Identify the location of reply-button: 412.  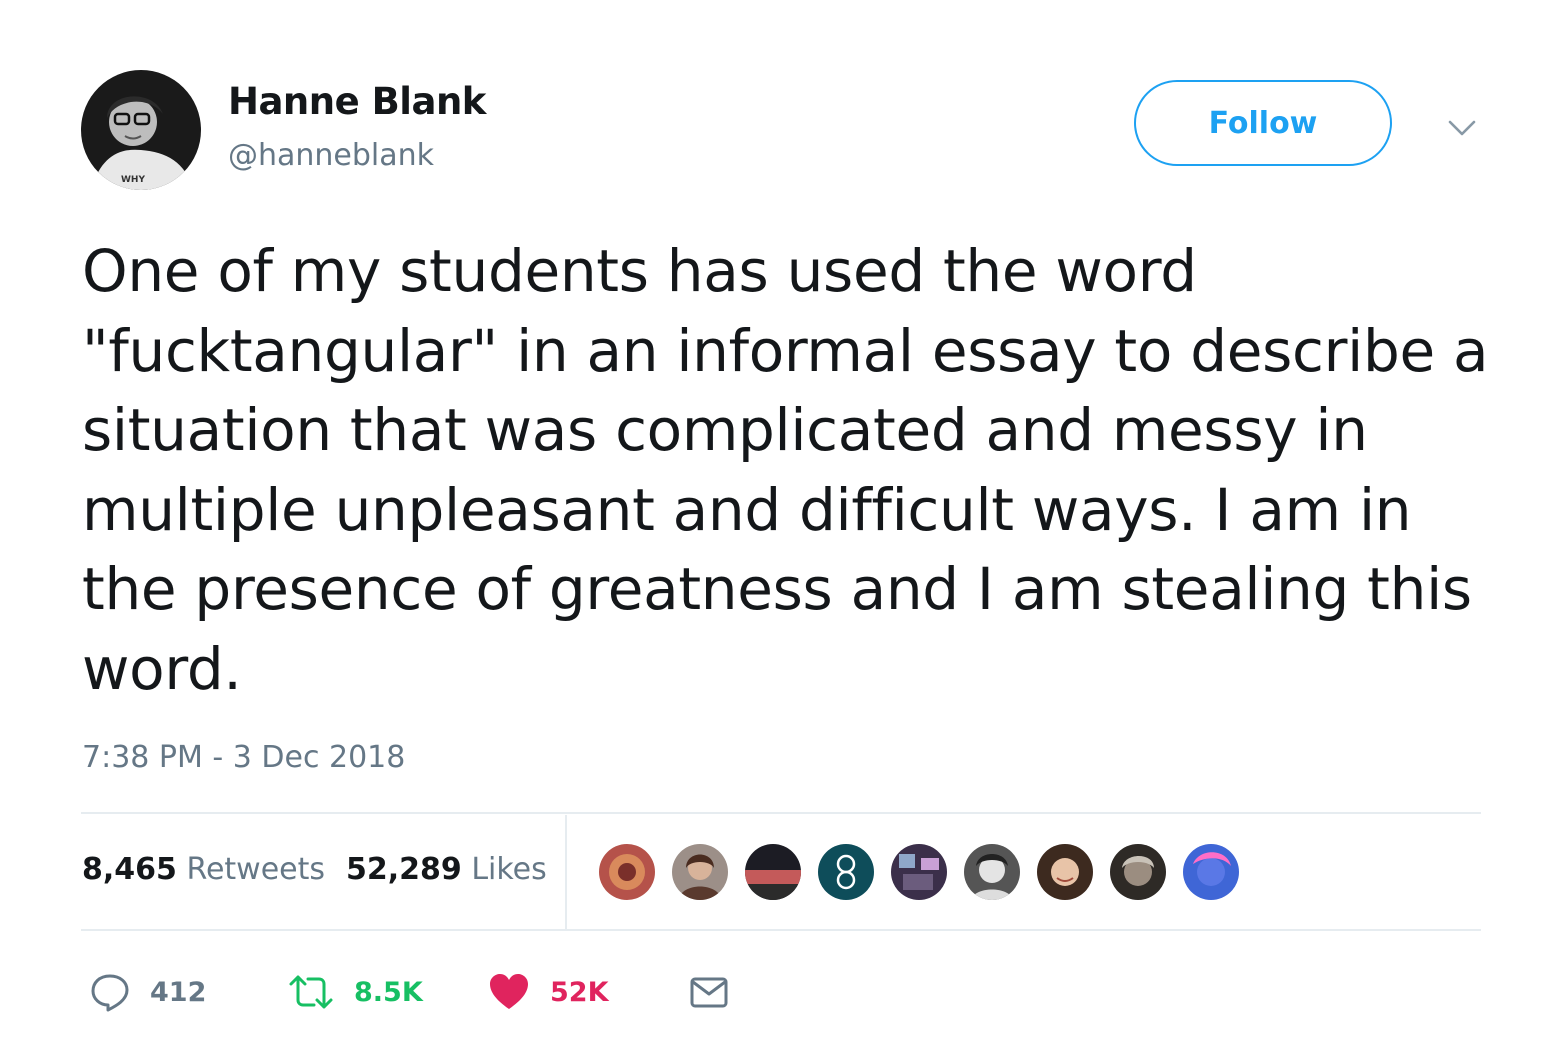
(148, 992).